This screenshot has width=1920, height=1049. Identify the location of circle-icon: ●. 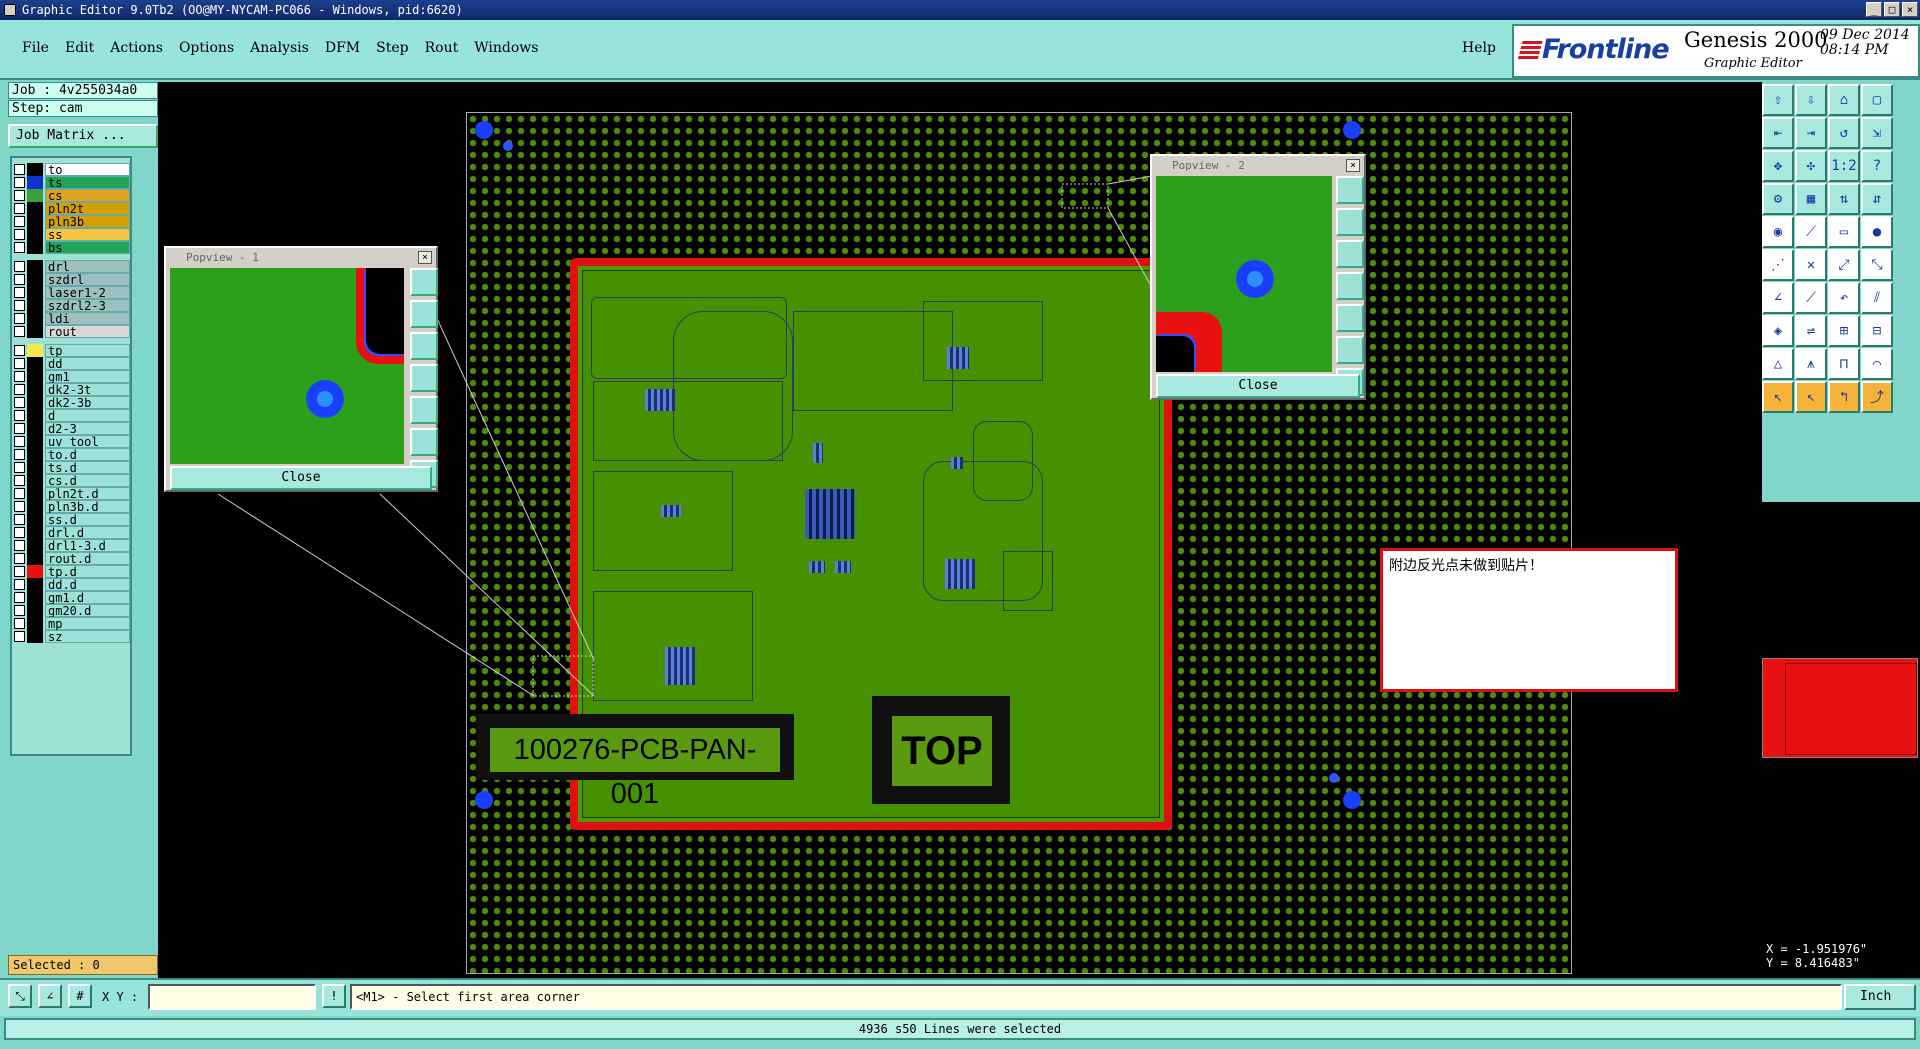
(1877, 232).